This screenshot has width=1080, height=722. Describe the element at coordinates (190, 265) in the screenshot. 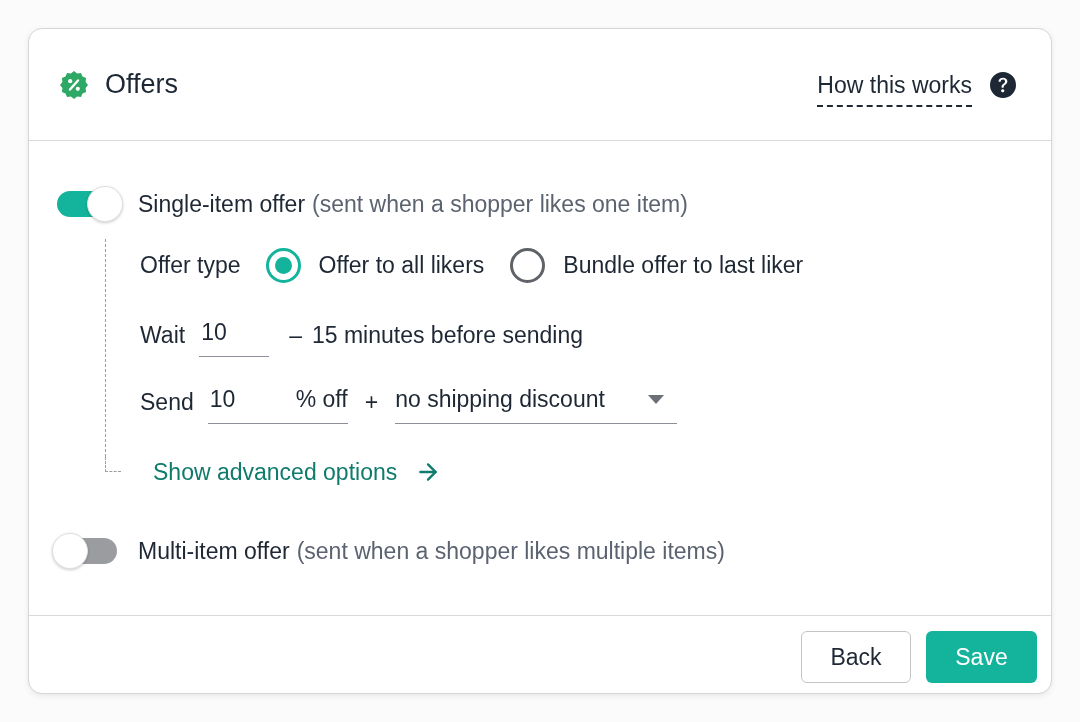

I see `offer-type-label: Offer type` at that location.